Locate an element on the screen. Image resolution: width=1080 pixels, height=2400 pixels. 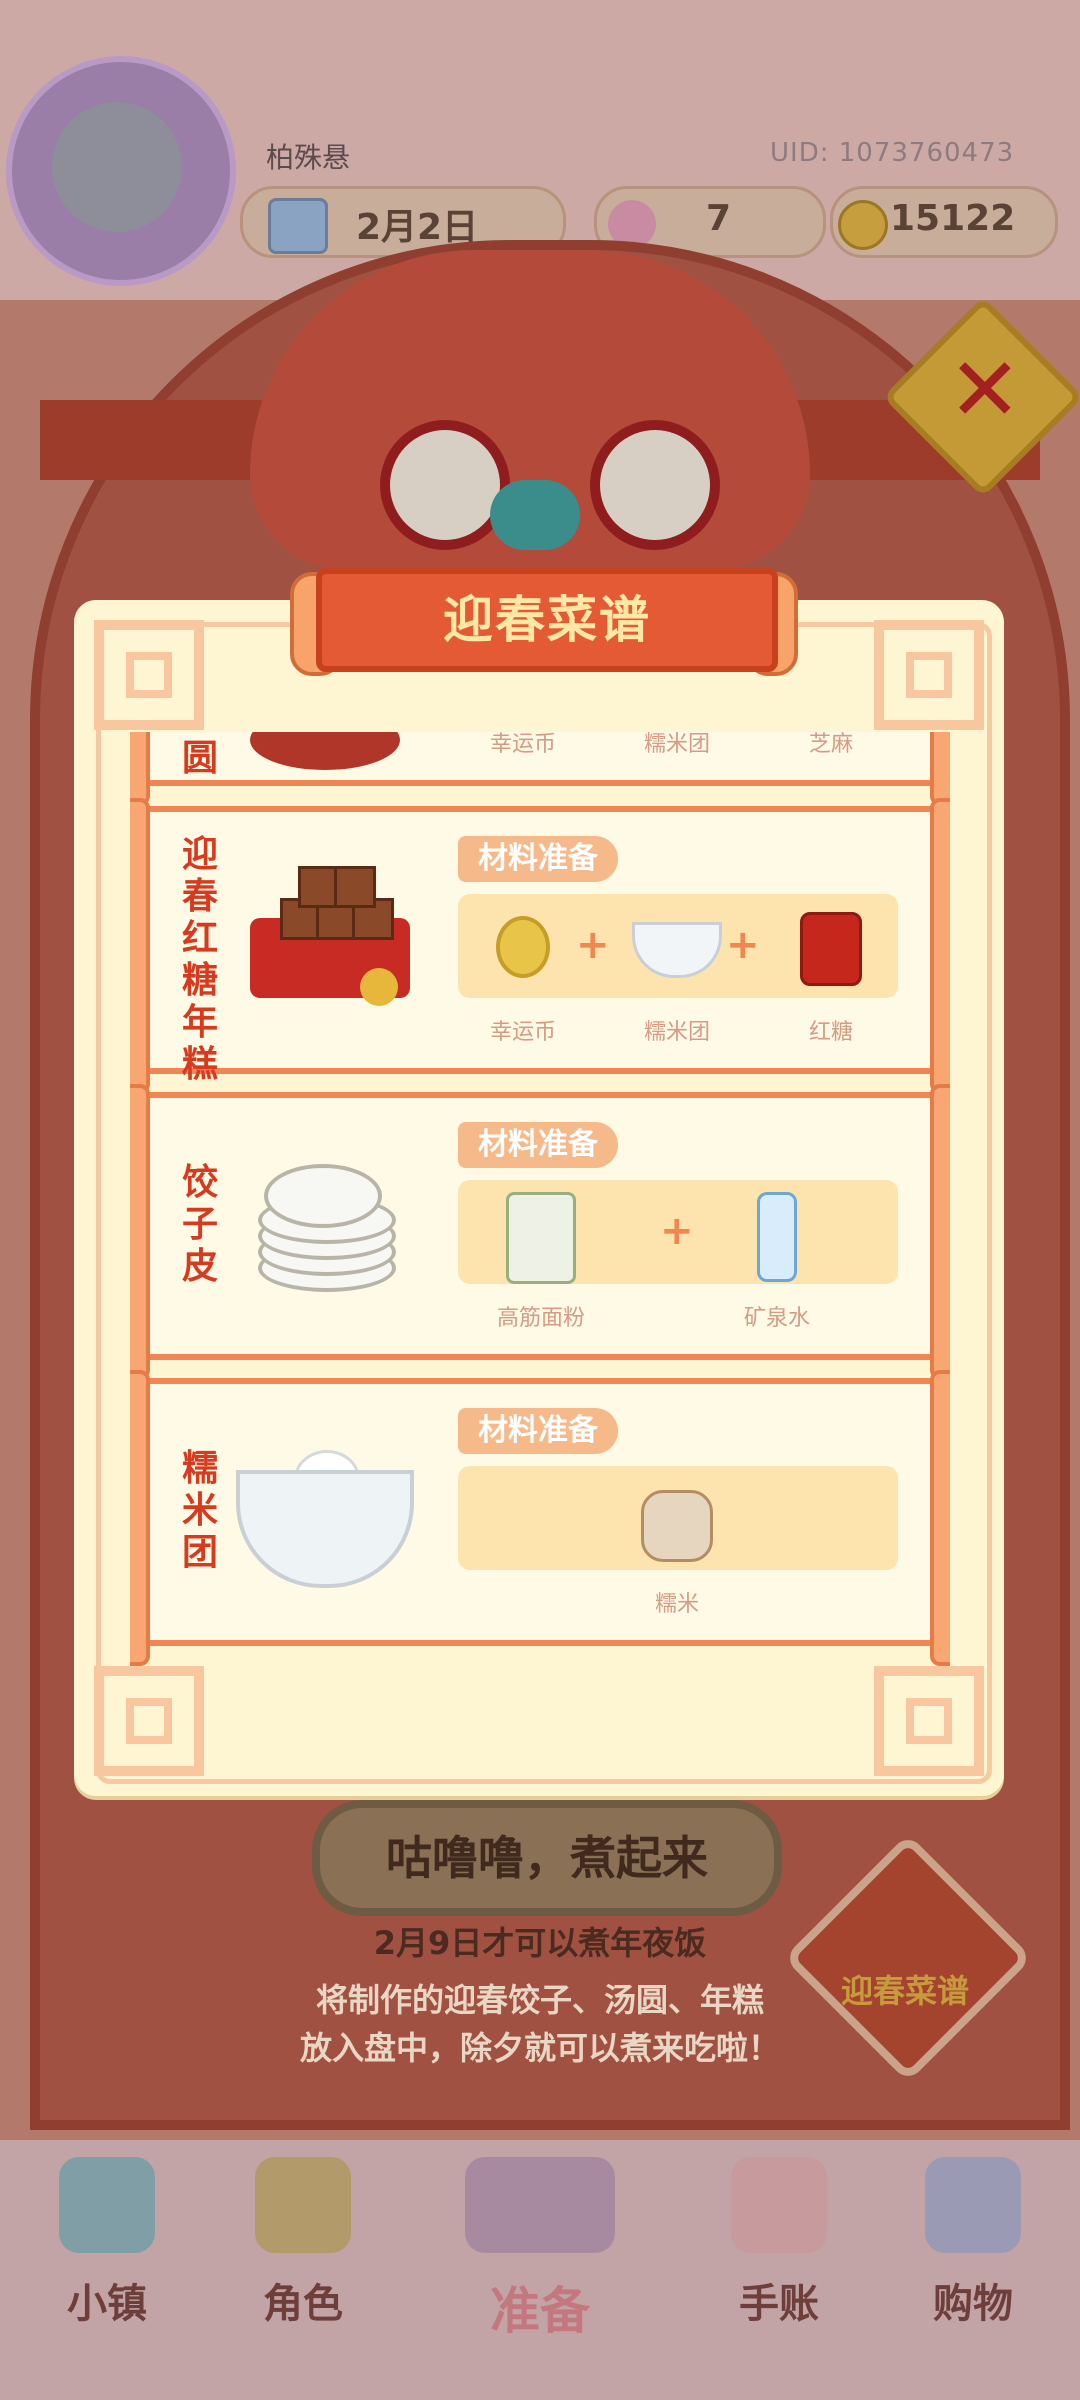
nav-item-journal: 手账 is located at coordinates (779, 2236).